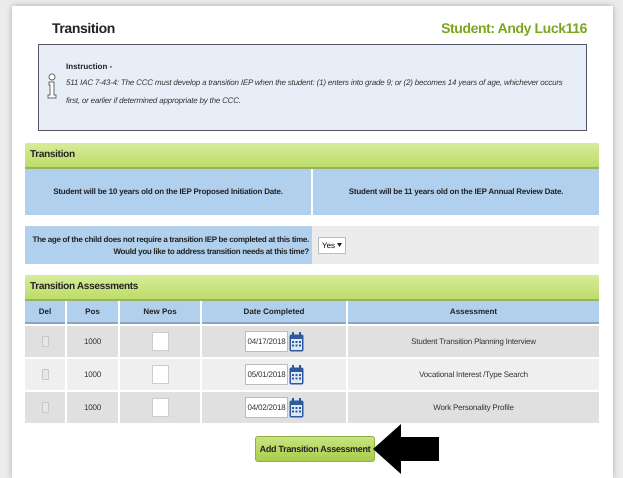  I want to click on arrow-icon, so click(406, 449).